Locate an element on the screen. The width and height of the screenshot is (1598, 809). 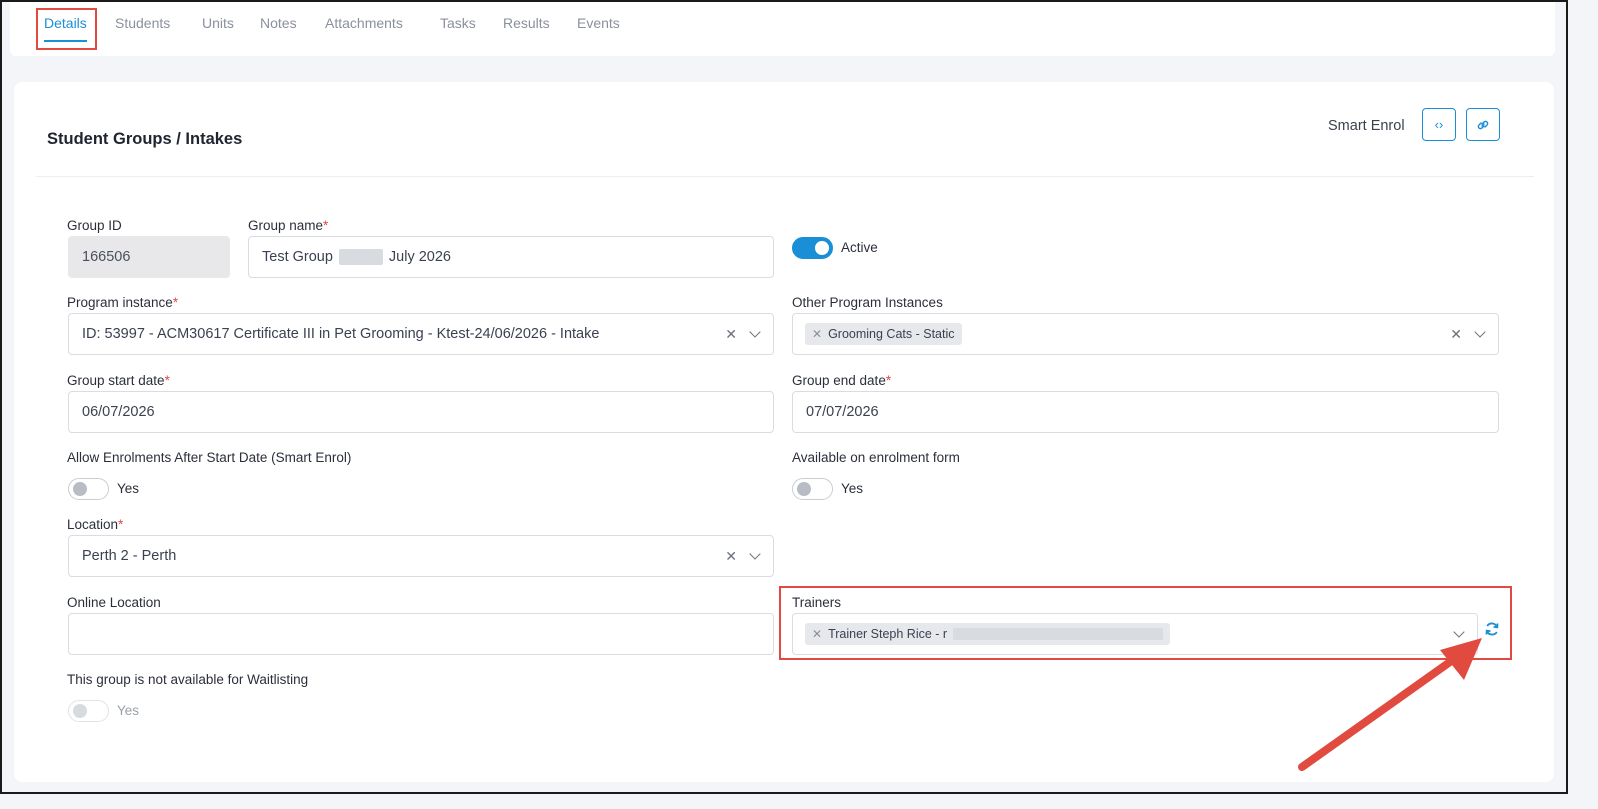
tab-units: Units is located at coordinates (218, 23).